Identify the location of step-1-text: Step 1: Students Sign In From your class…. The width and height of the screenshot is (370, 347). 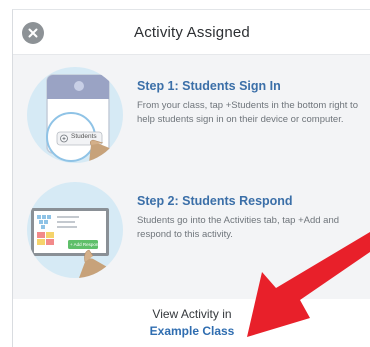
(252, 103).